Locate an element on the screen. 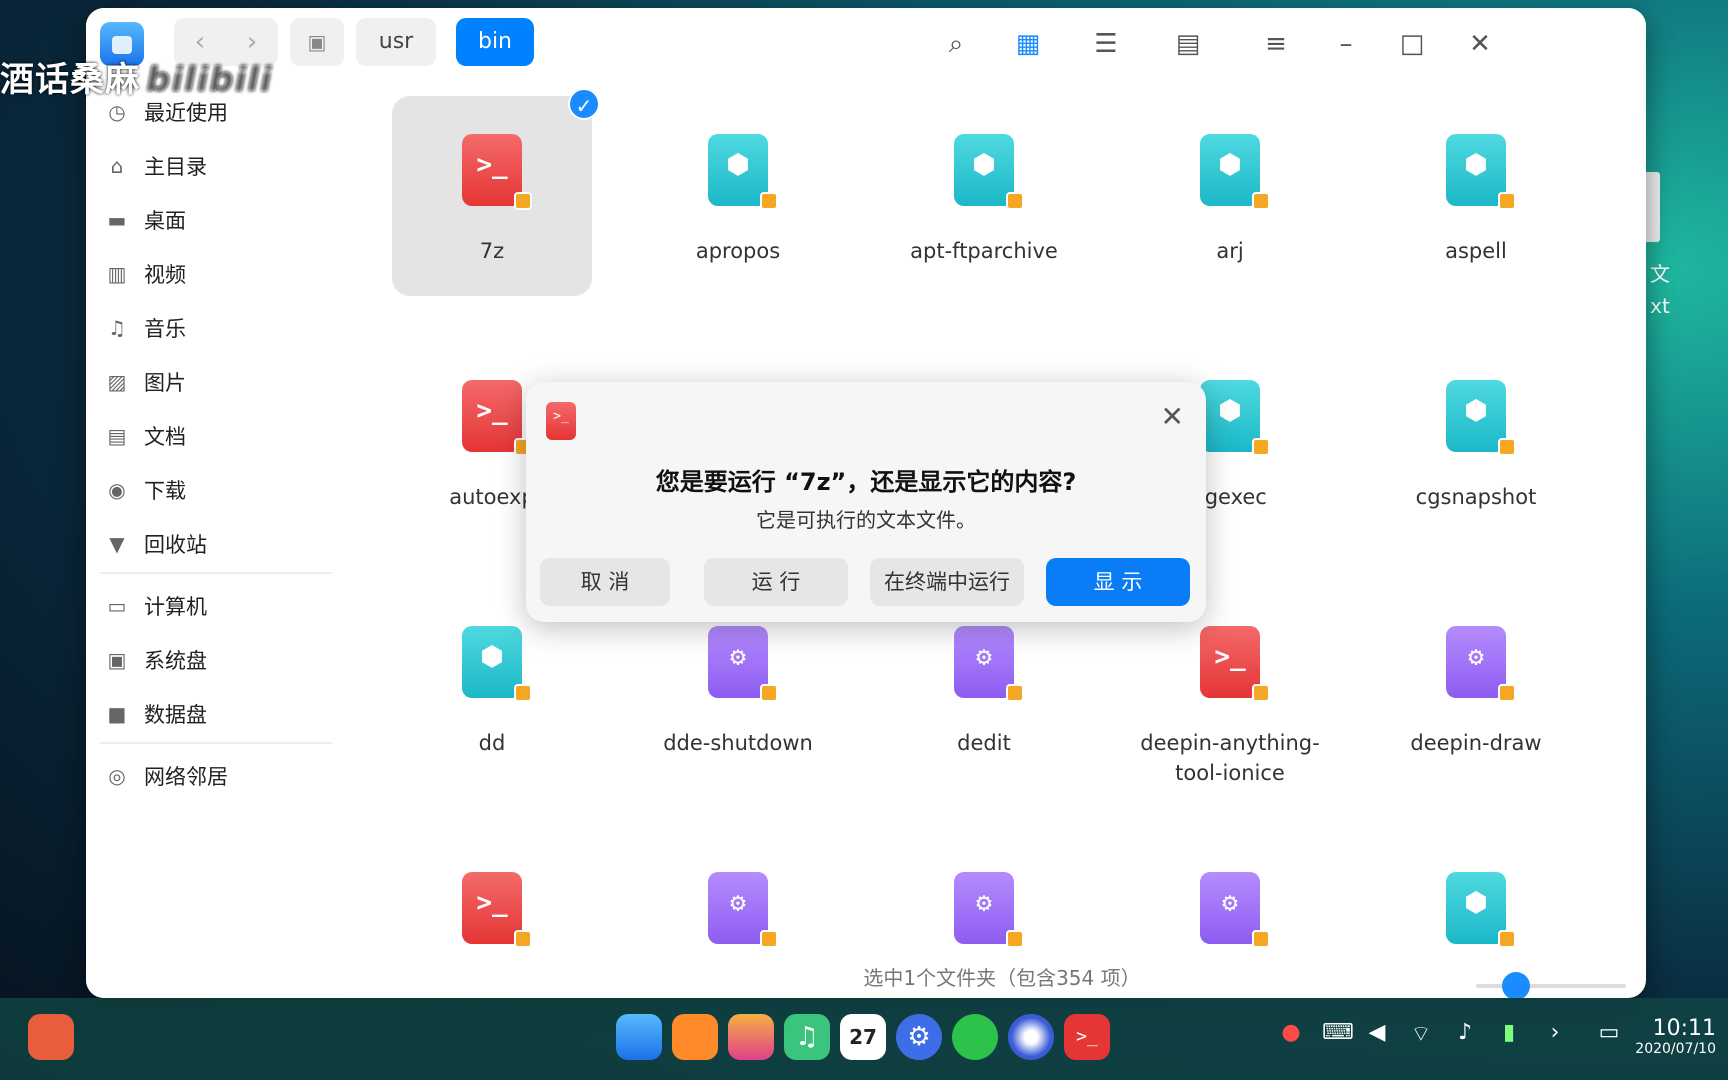 The image size is (1728, 1080). file-item-cgsnapshot: ⬢ cgsnapshot is located at coordinates (1476, 442).